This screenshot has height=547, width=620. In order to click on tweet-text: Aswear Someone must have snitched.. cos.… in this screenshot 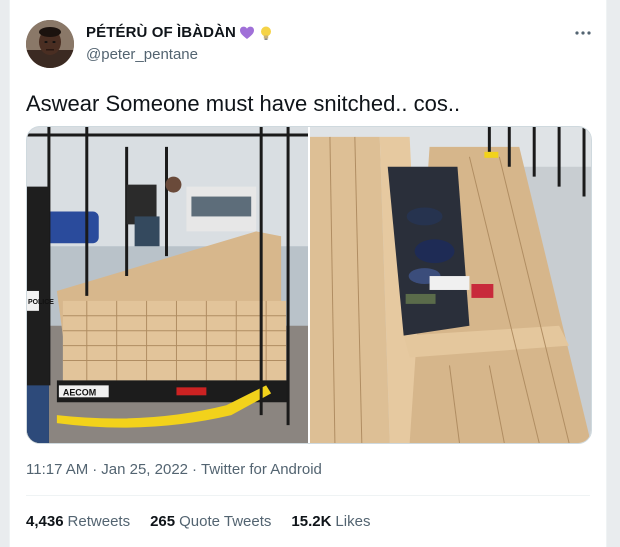, I will do `click(243, 103)`.